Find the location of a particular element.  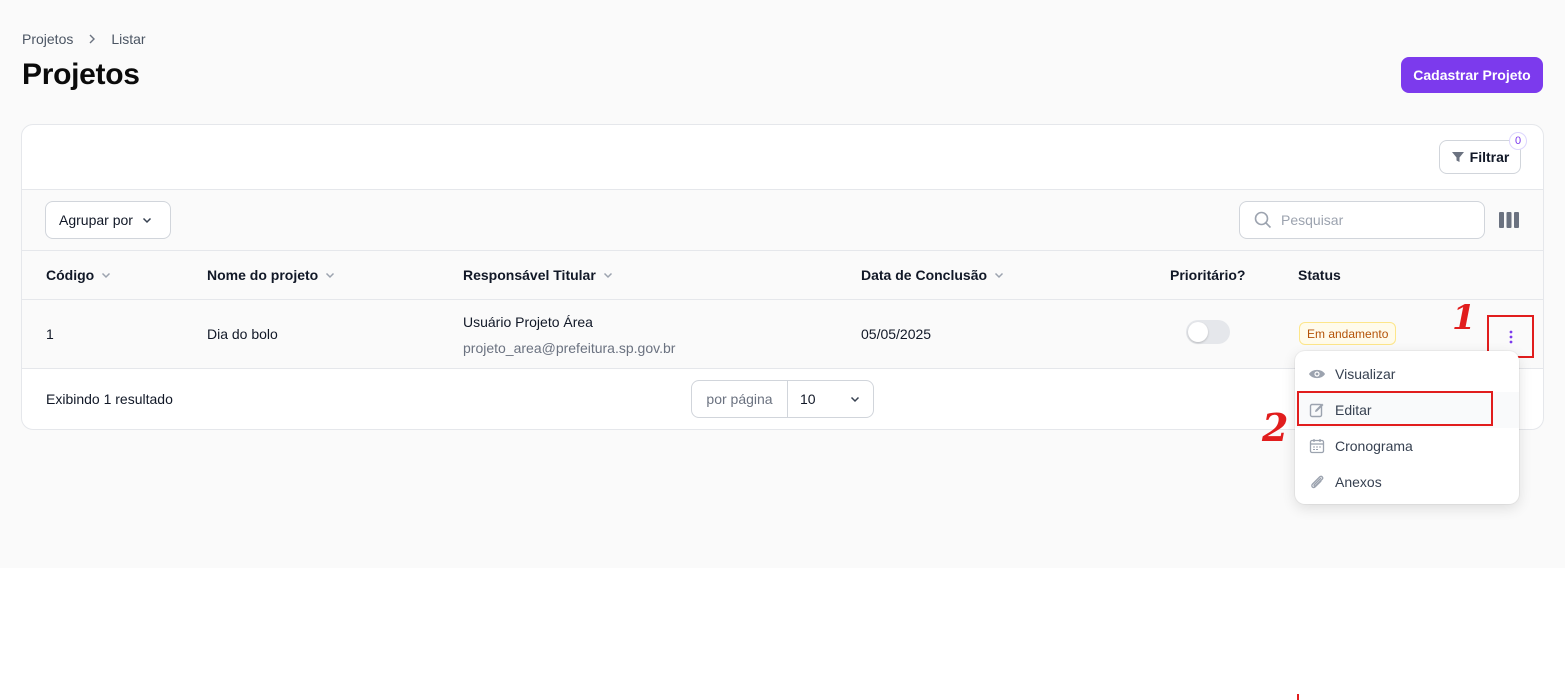

per-page-label: por página is located at coordinates (740, 399).